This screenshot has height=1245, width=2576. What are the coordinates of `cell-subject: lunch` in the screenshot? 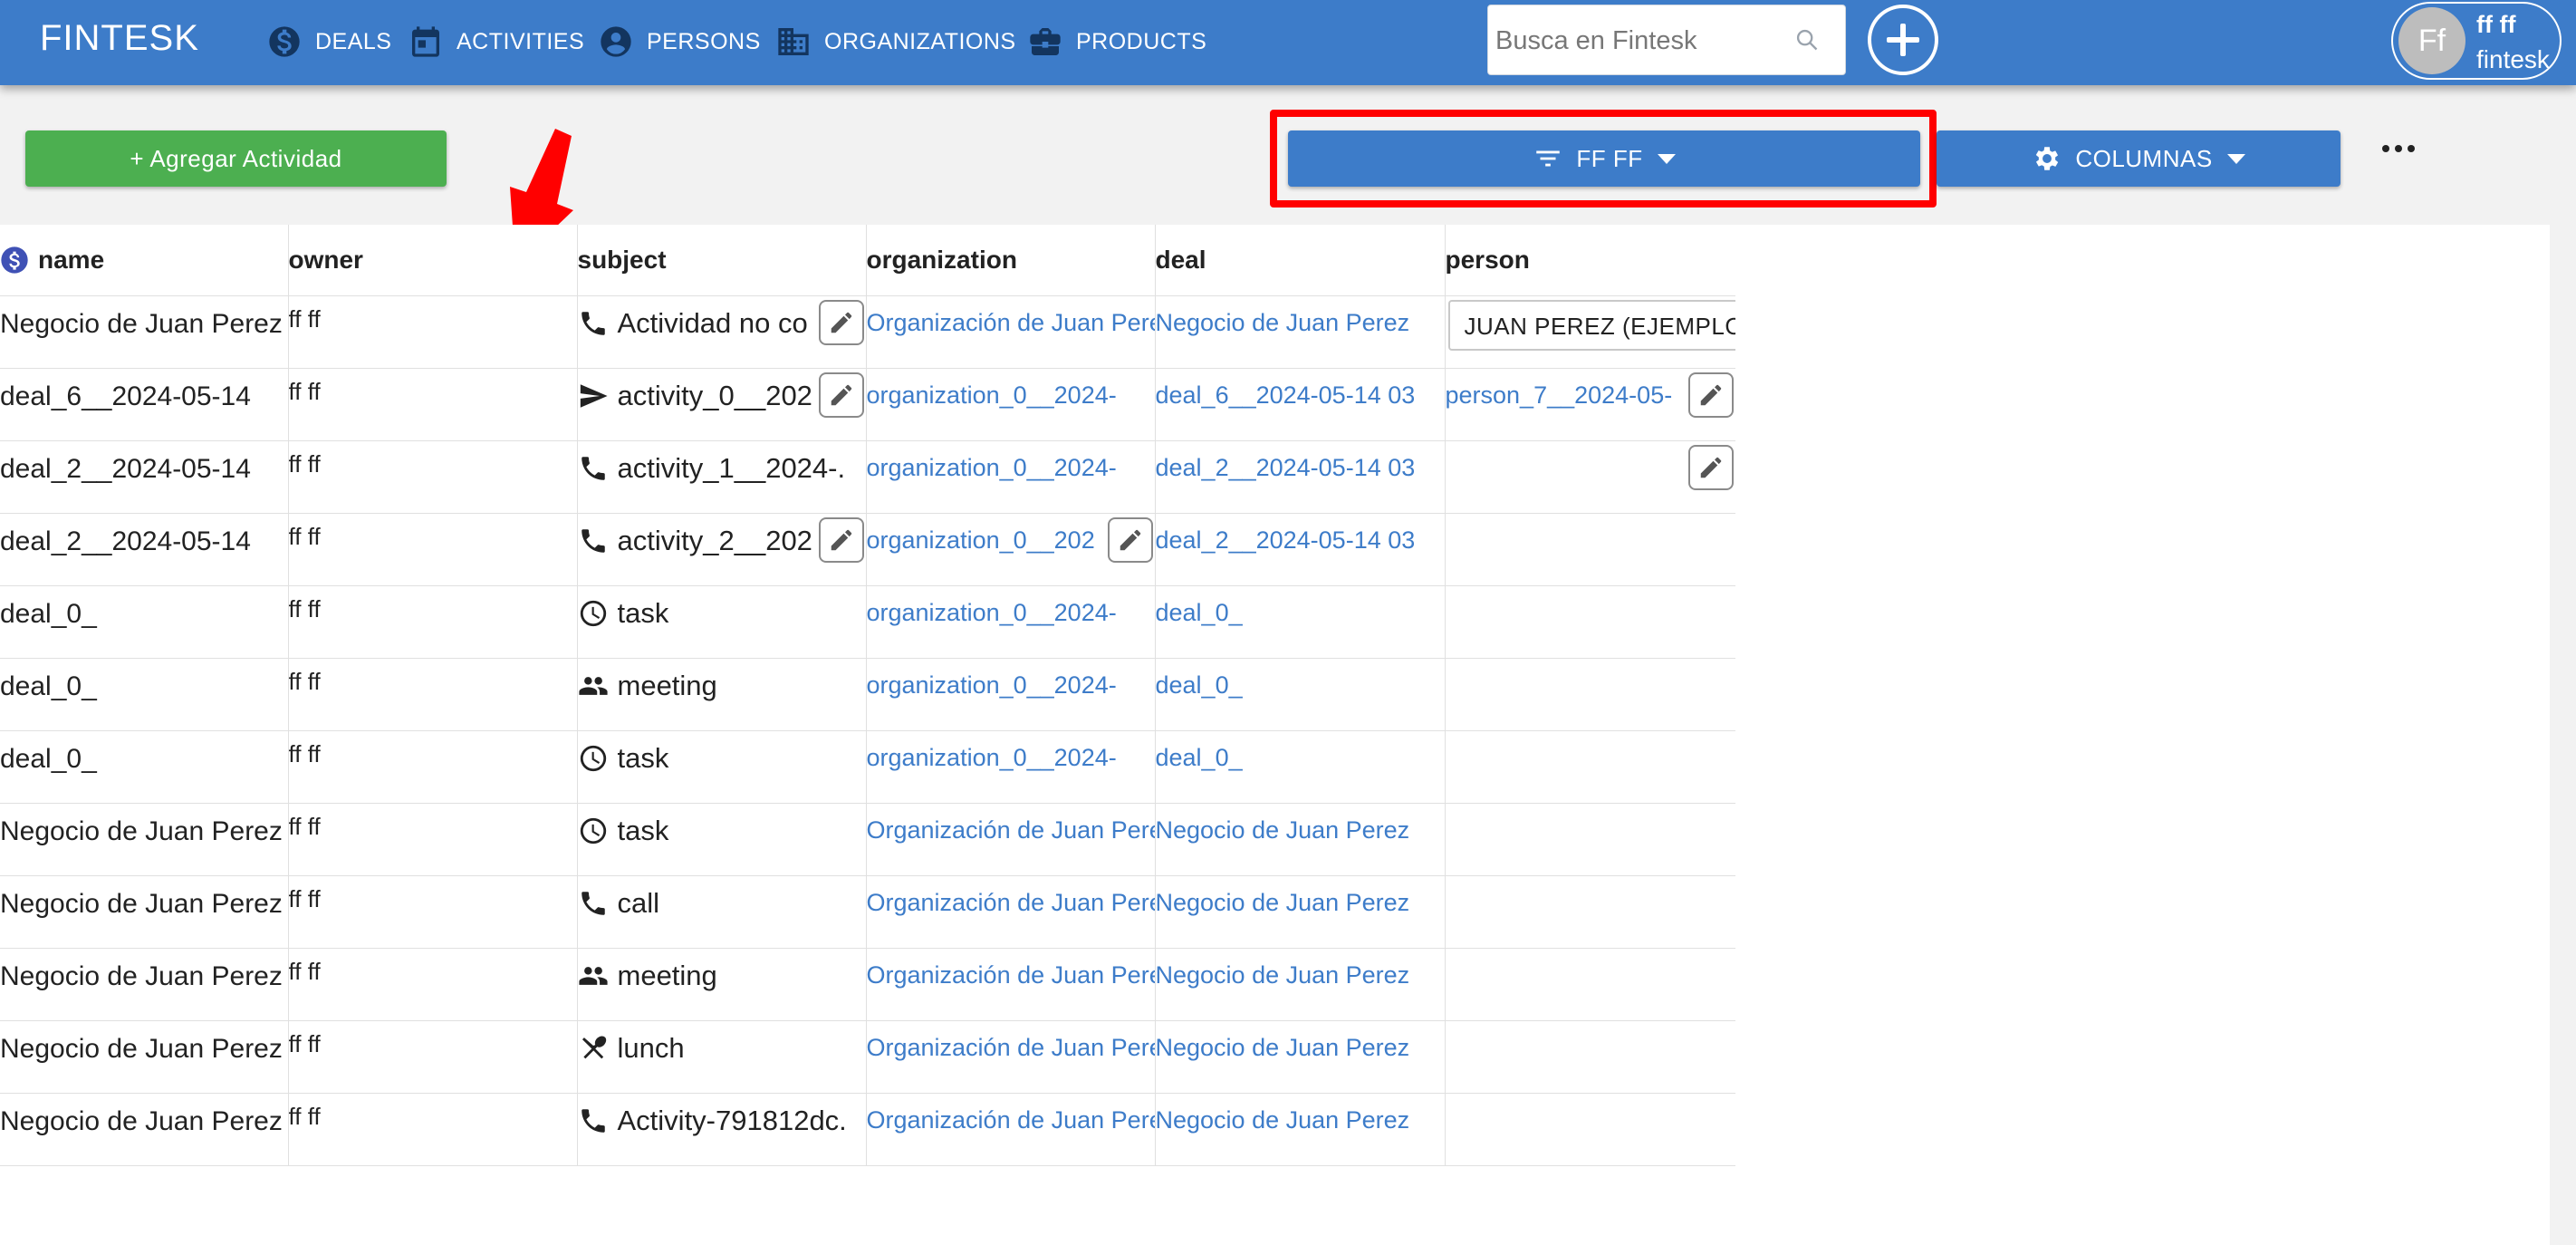 It's located at (722, 1057).